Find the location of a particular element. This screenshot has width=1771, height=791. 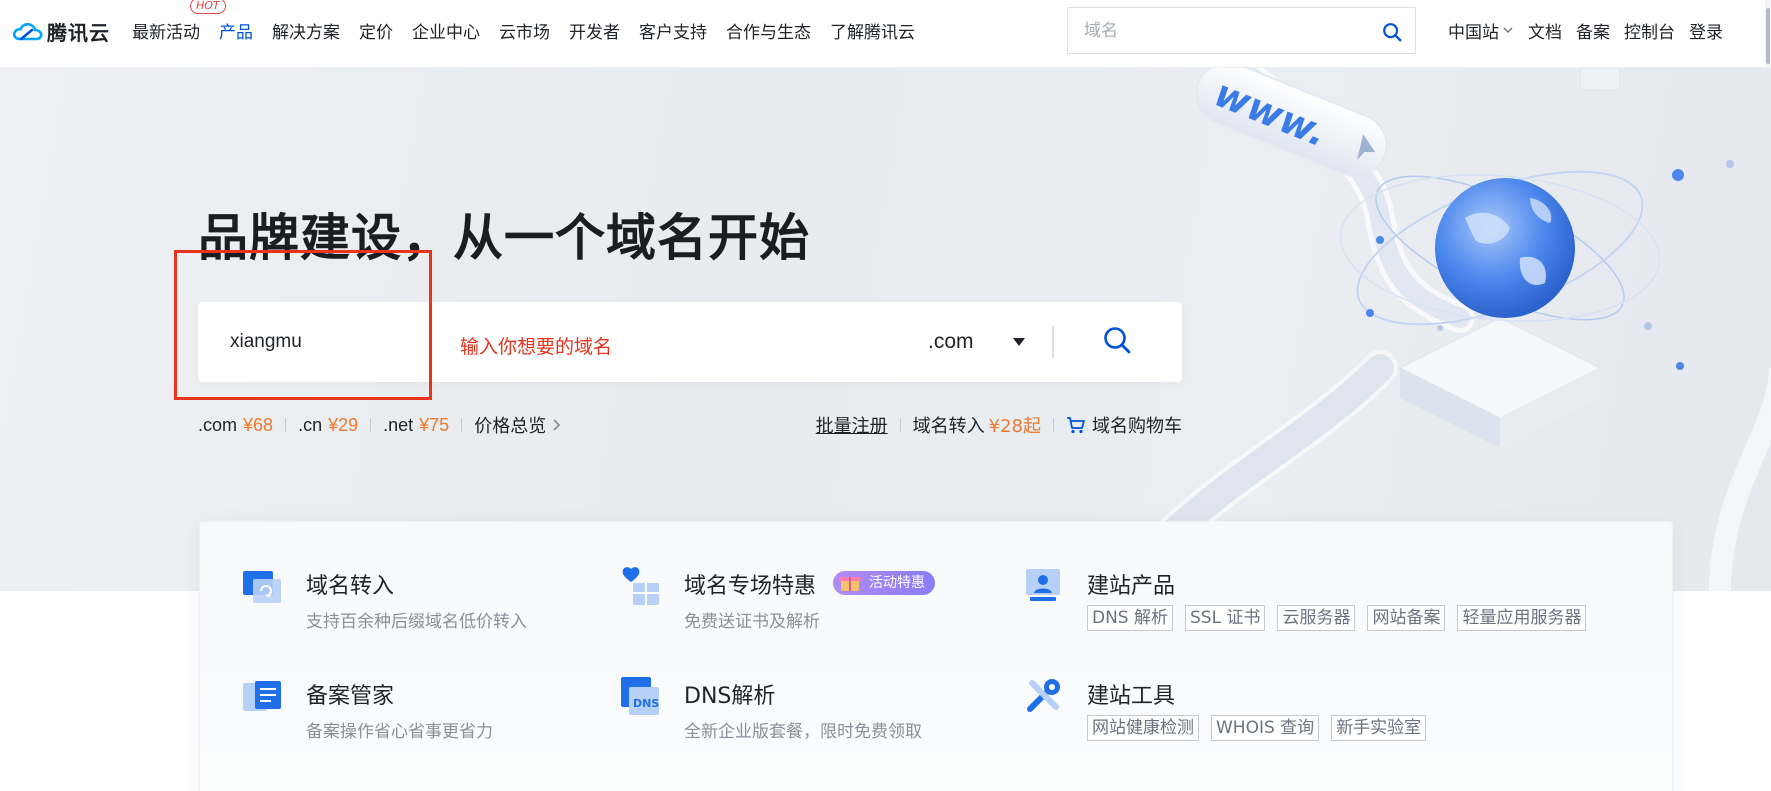

domain-transfer-icon is located at coordinates (262, 587).